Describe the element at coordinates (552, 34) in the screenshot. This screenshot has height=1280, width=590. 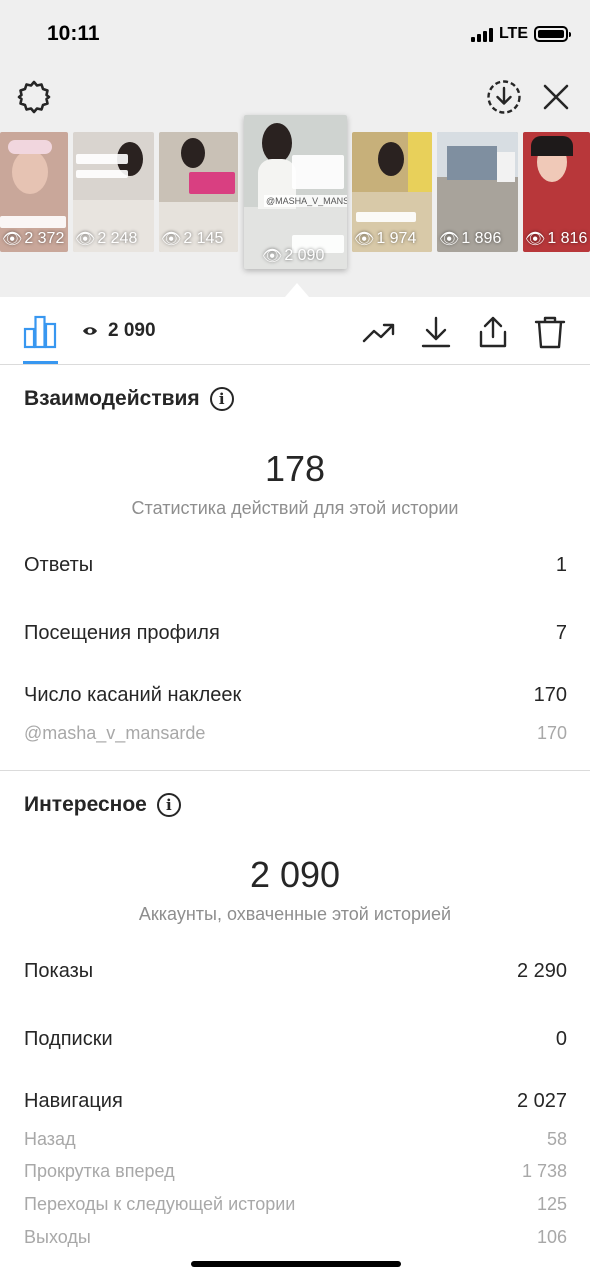
I see `battery-icon` at that location.